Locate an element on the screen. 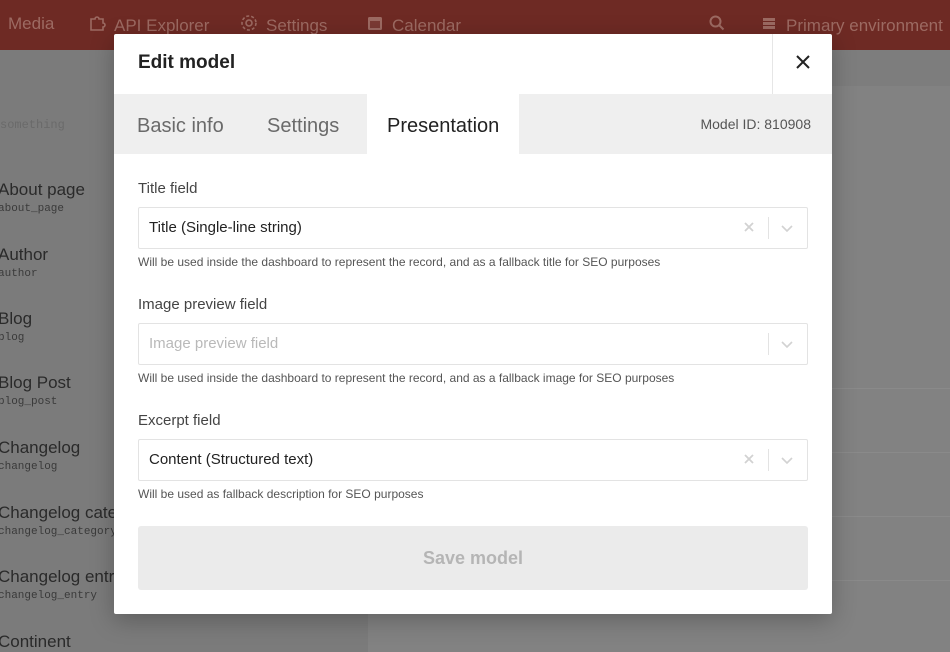 The width and height of the screenshot is (950, 652). model-id-label: Model ID: 810908 is located at coordinates (755, 124).